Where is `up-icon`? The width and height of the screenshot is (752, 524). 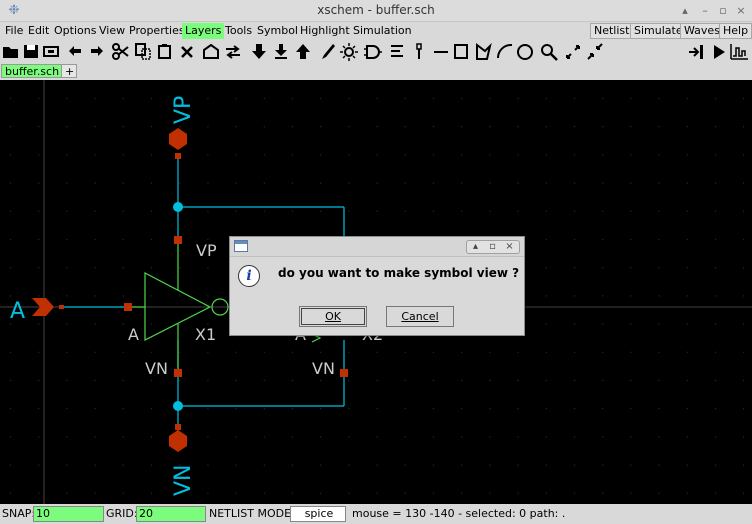 up-icon is located at coordinates (303, 51).